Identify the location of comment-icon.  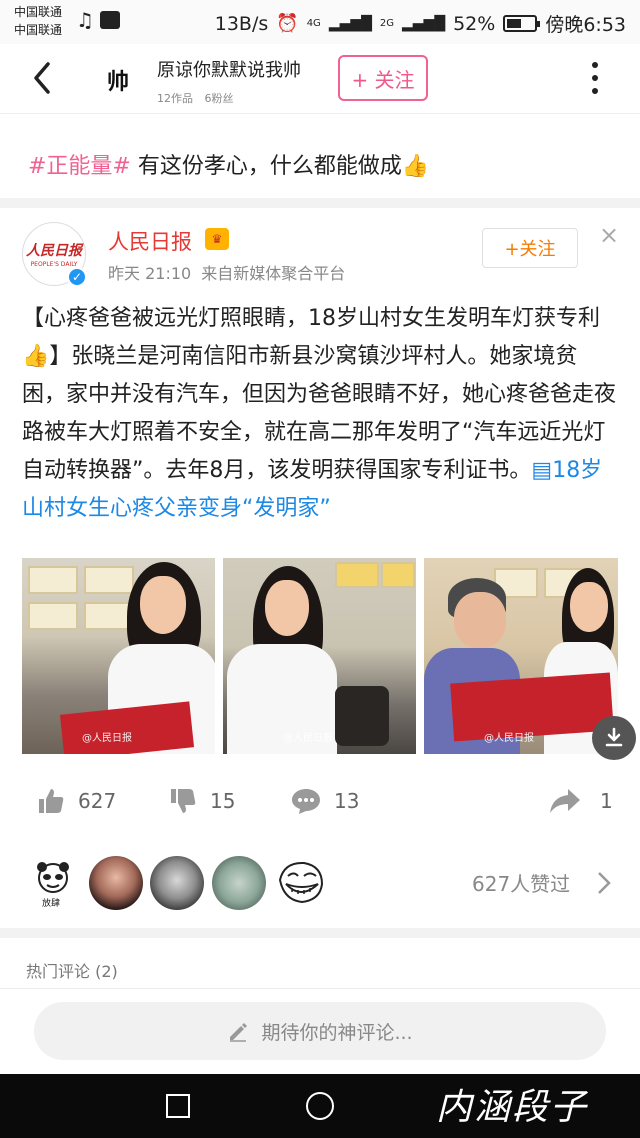
(306, 801).